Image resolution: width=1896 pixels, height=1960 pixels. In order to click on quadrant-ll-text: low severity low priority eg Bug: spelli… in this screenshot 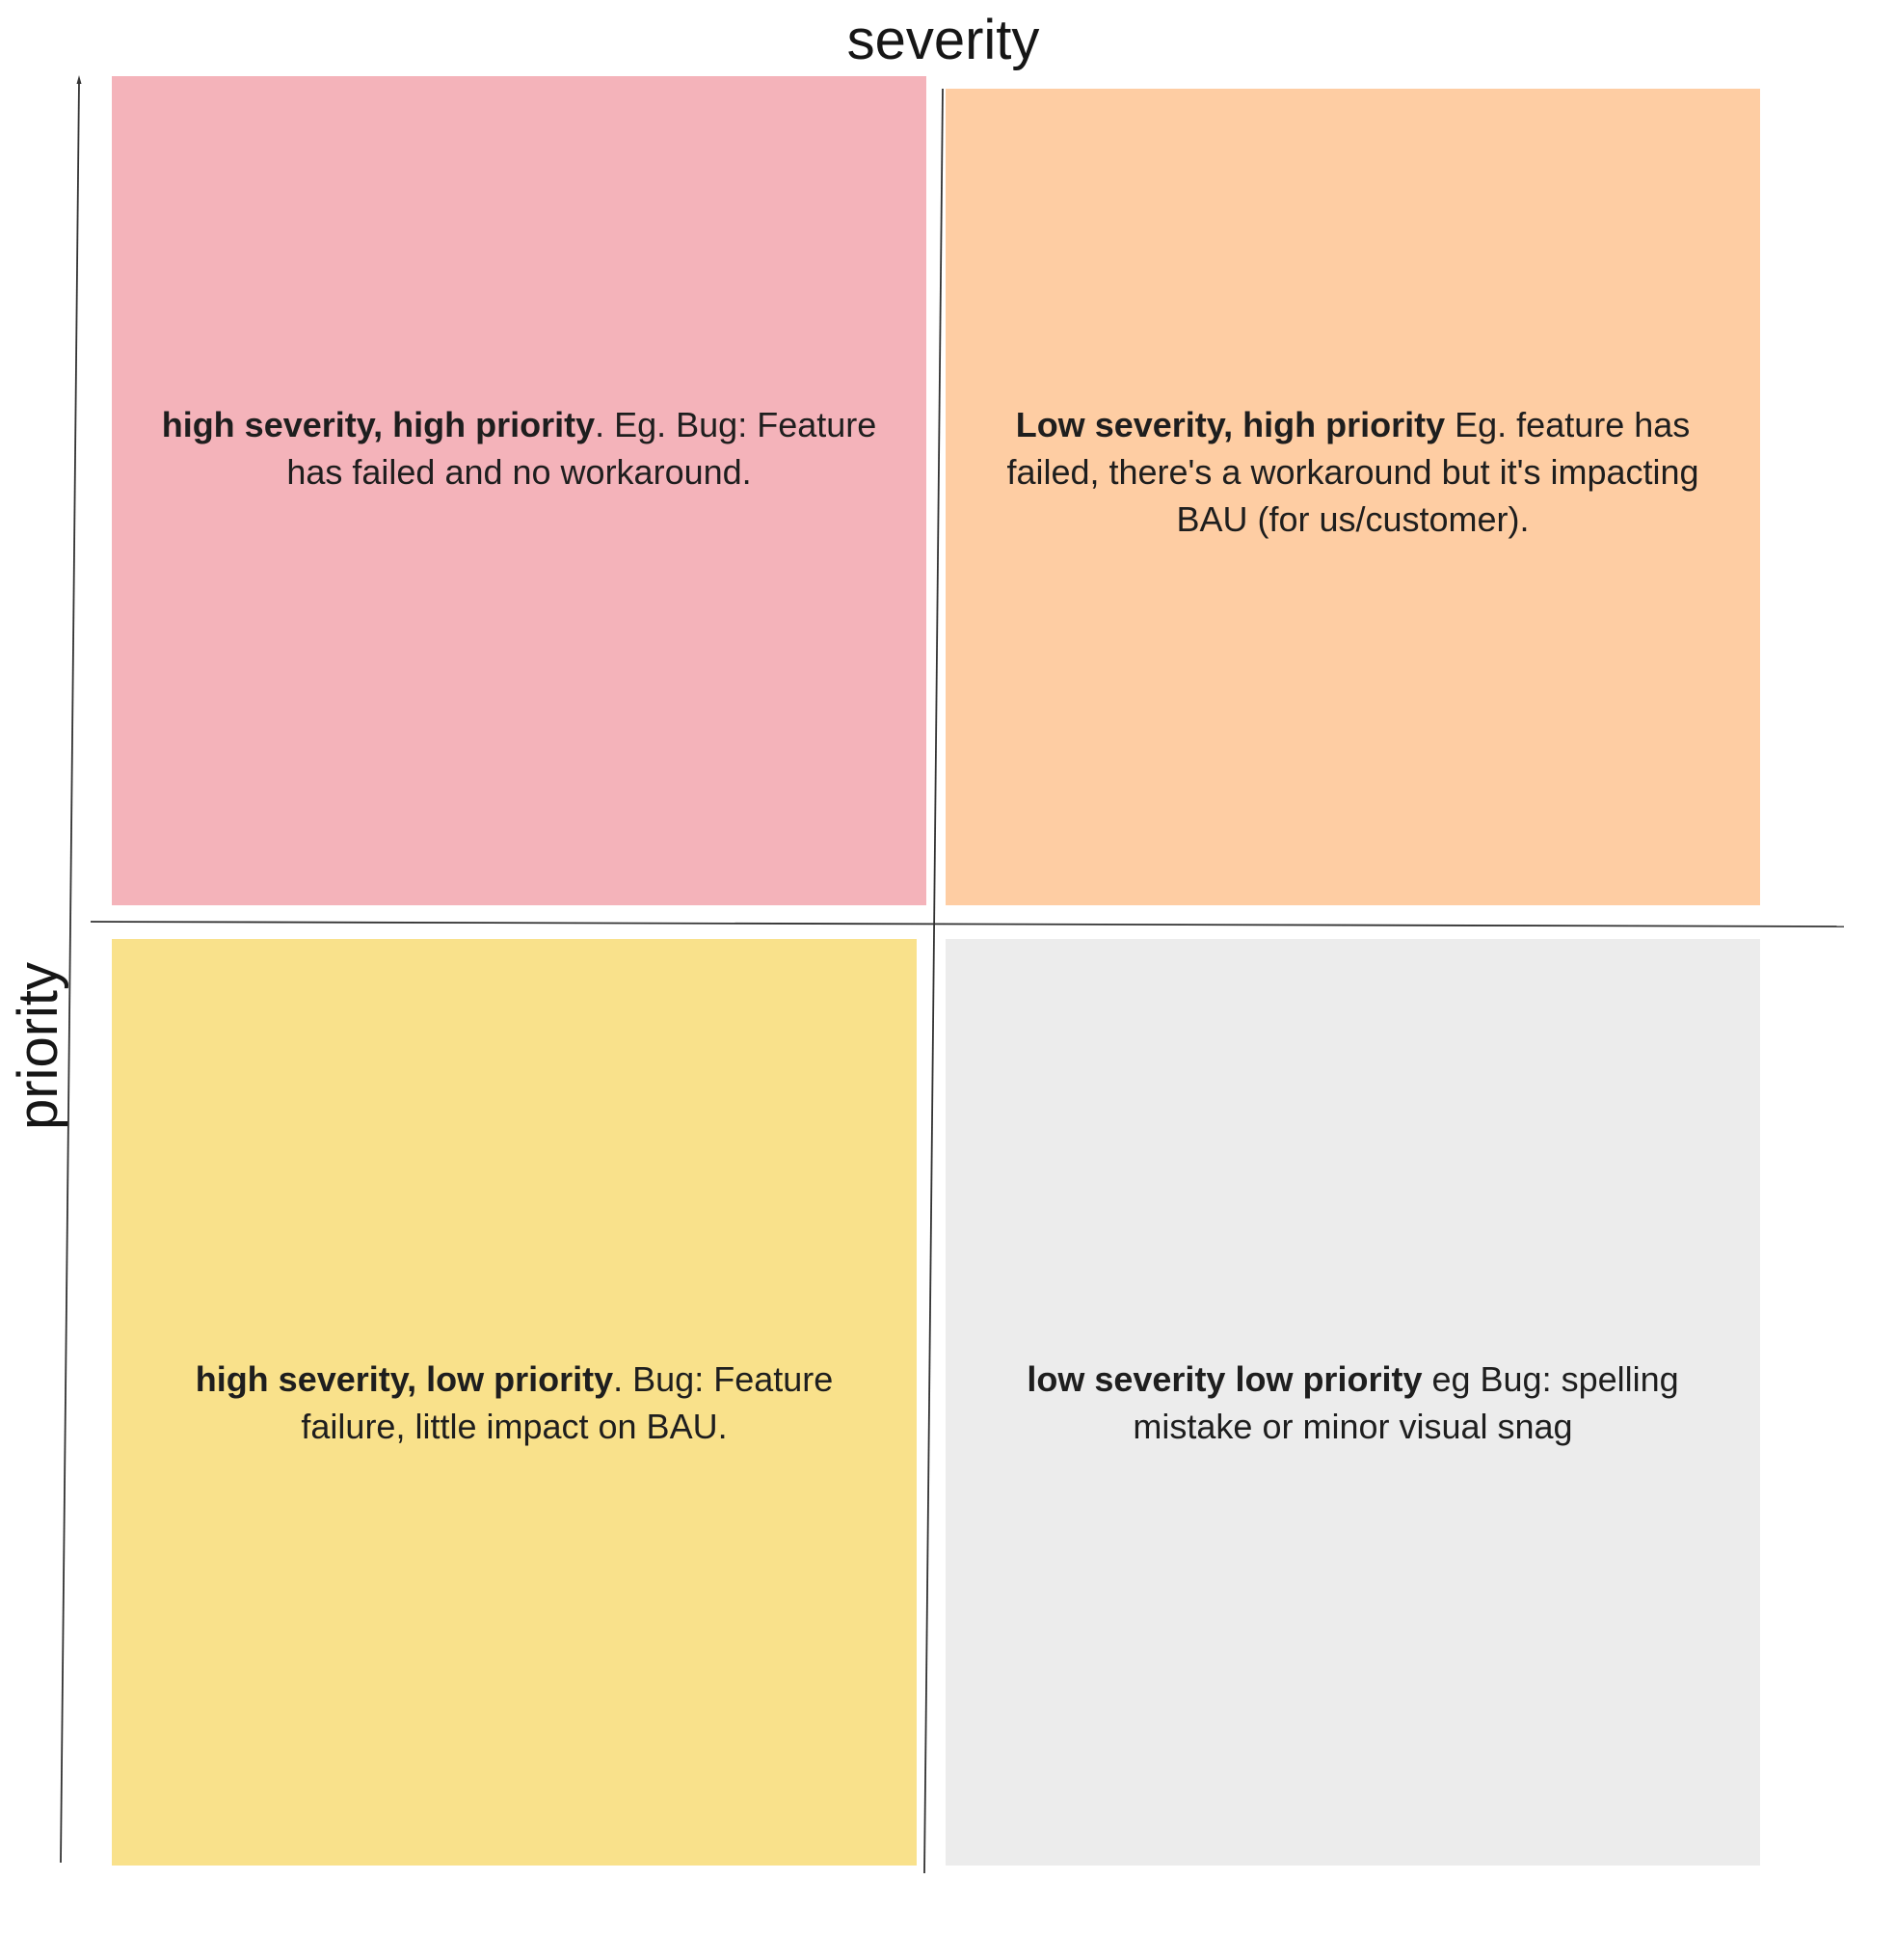, I will do `click(1353, 1403)`.